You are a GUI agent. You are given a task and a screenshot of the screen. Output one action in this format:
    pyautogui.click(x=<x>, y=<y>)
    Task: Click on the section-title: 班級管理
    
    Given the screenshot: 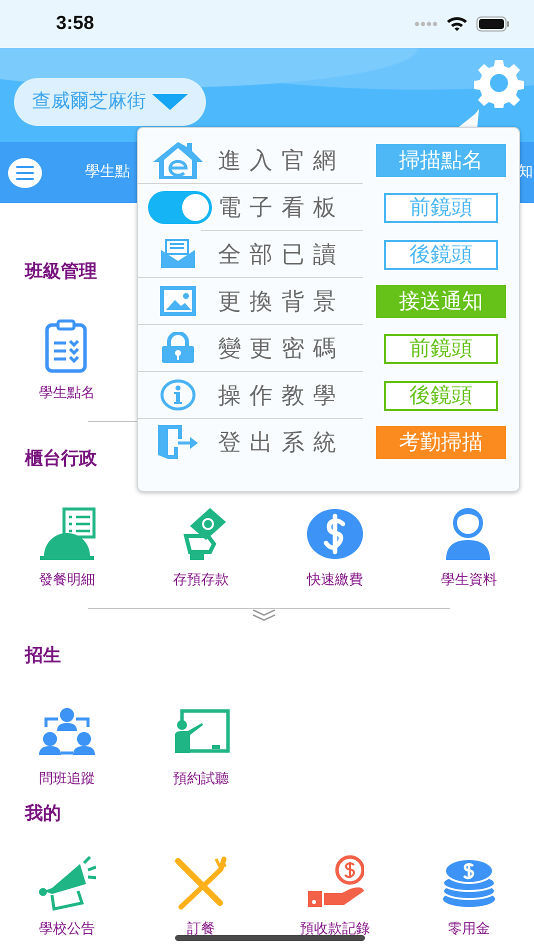 What is the action you would take?
    pyautogui.click(x=61, y=271)
    